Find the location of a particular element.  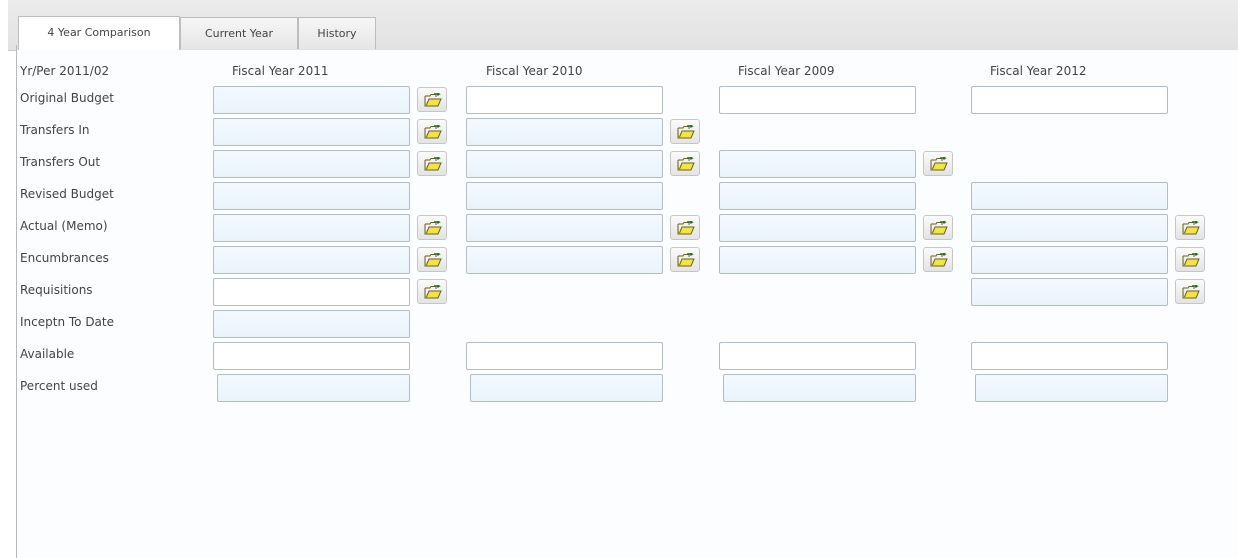

row-label-requisitions: Requisitions is located at coordinates (56, 290).